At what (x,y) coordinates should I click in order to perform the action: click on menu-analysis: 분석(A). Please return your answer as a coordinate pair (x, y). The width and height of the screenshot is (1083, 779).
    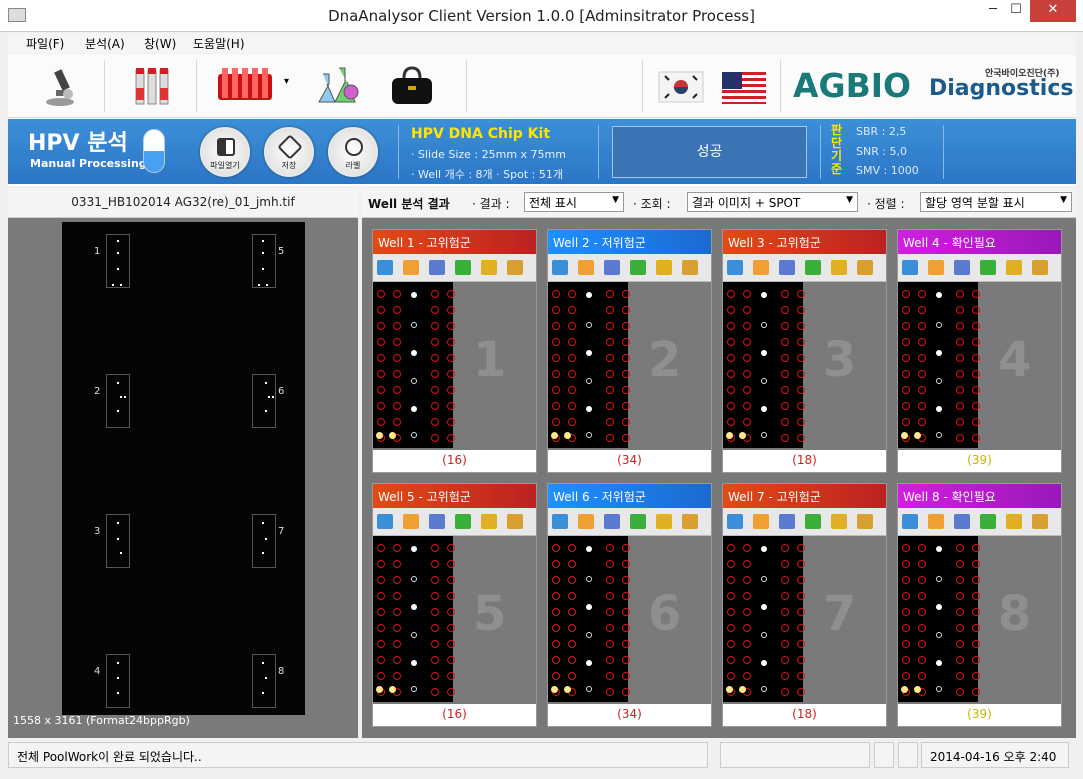
    Looking at the image, I should click on (105, 43).